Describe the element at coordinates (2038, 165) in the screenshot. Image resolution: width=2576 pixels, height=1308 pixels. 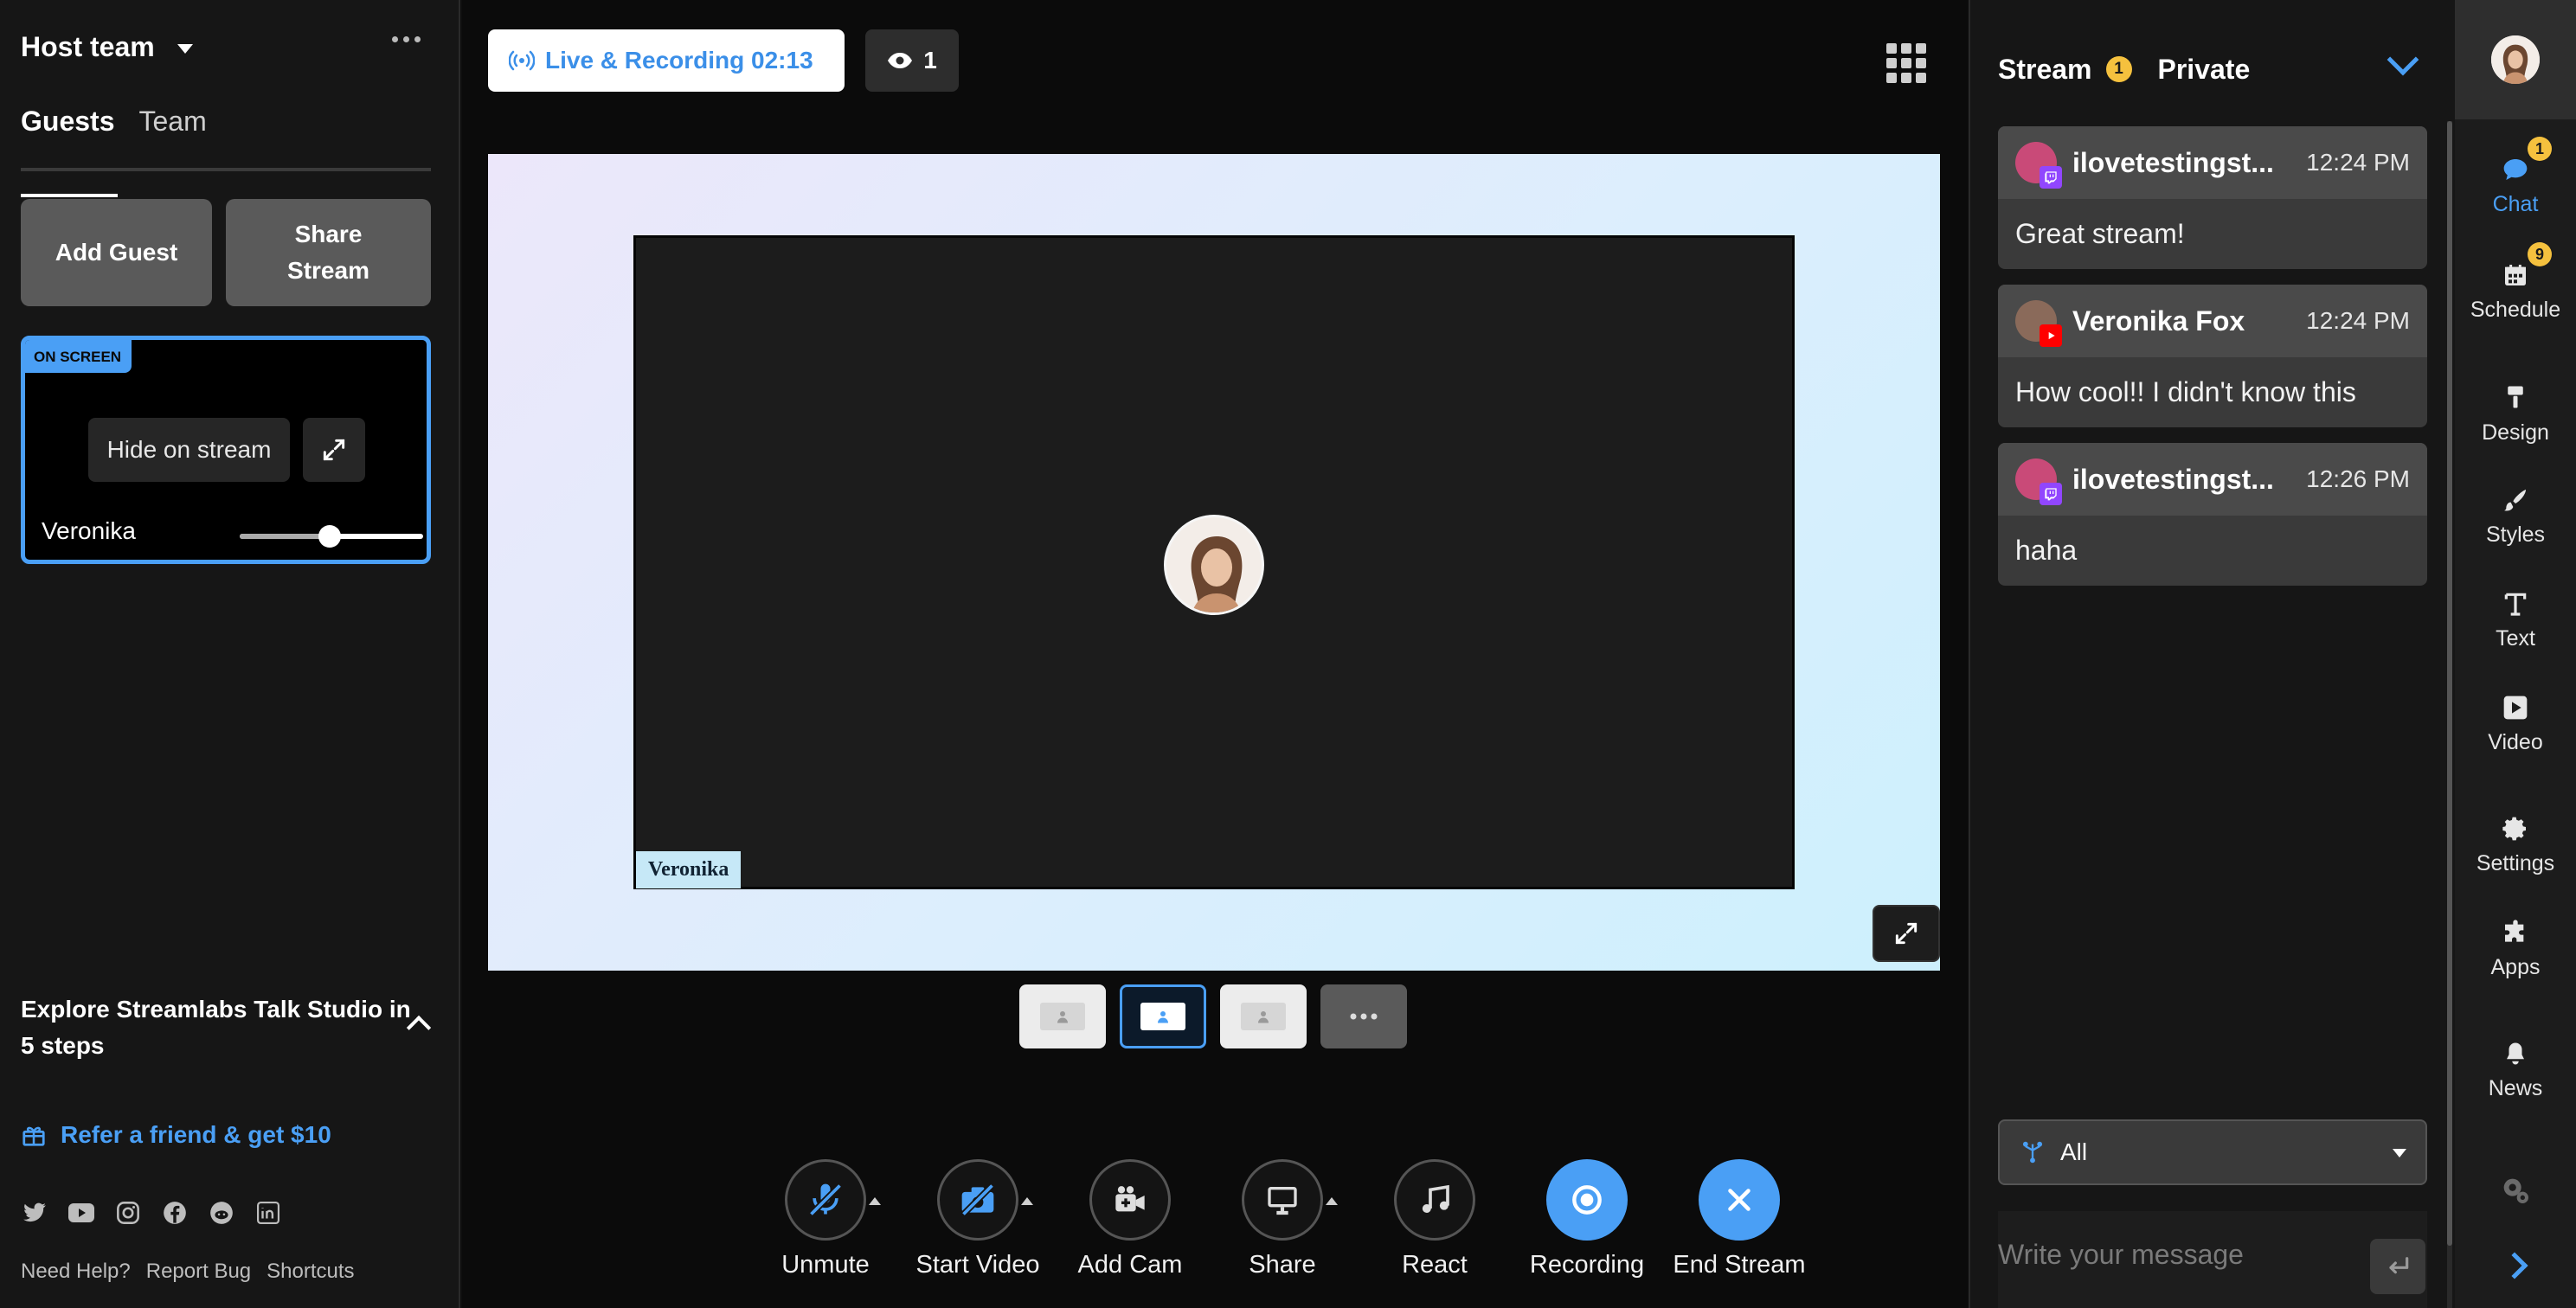
I see `user-avatar` at that location.